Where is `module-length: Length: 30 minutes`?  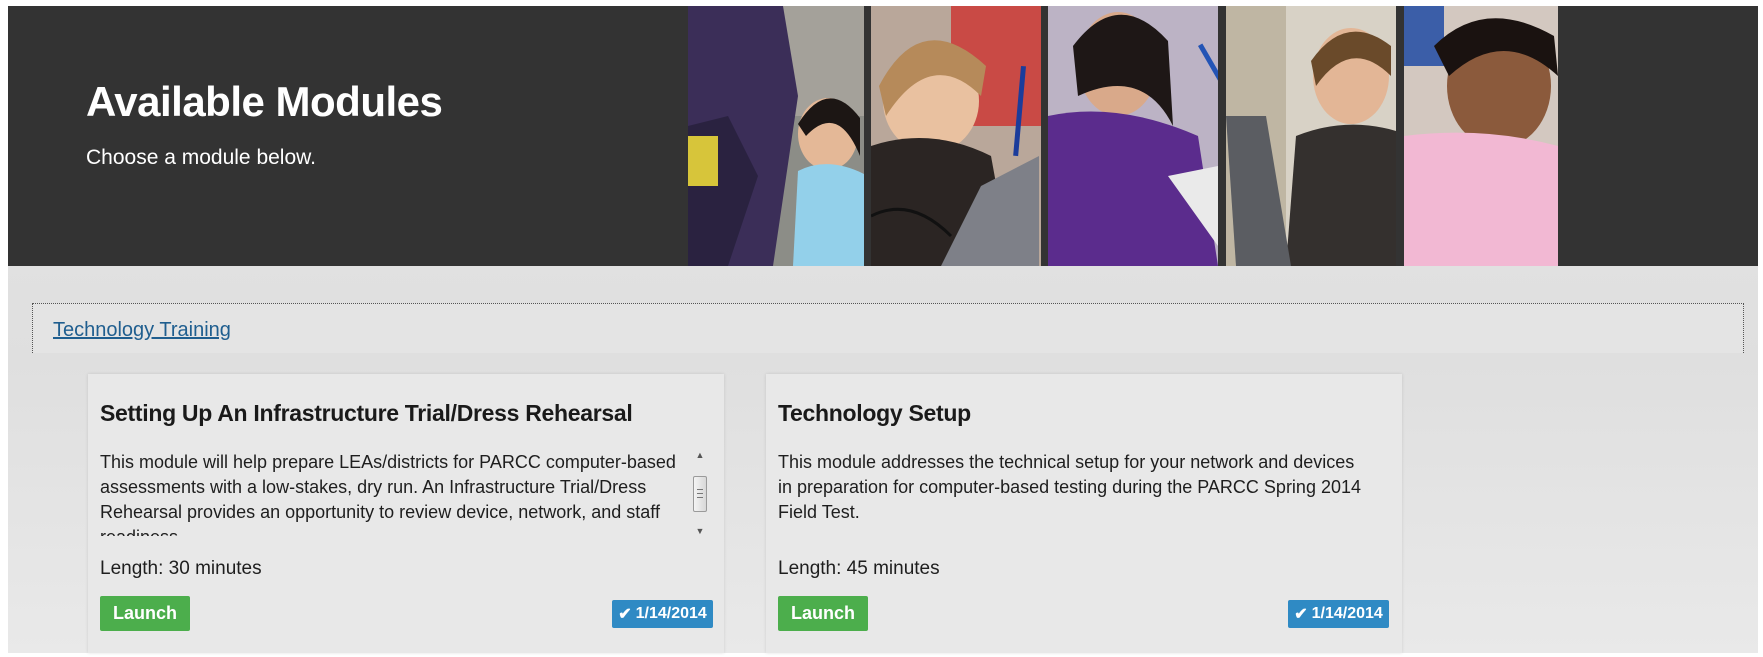
module-length: Length: 30 minutes is located at coordinates (181, 568).